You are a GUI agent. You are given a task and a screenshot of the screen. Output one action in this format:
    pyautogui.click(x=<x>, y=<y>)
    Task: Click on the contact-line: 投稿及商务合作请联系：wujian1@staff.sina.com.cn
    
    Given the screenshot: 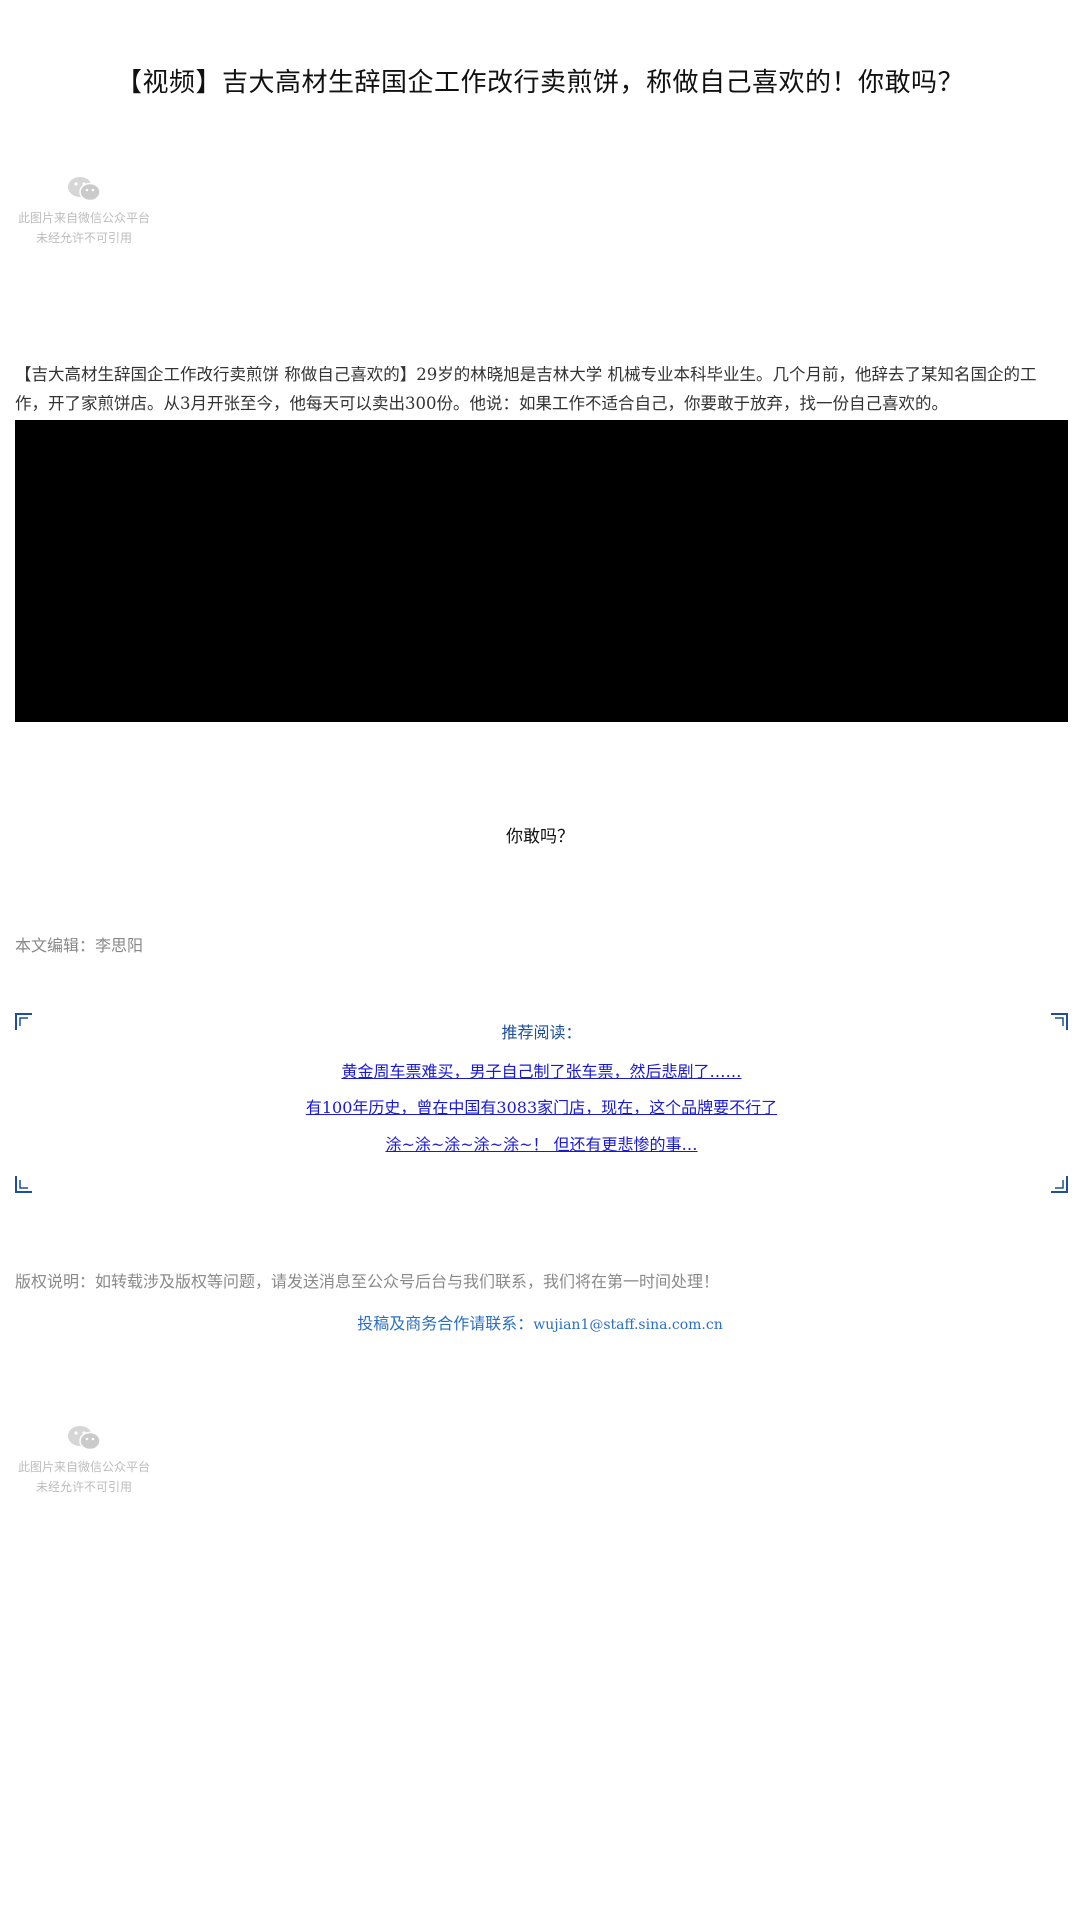 What is the action you would take?
    pyautogui.click(x=540, y=1322)
    